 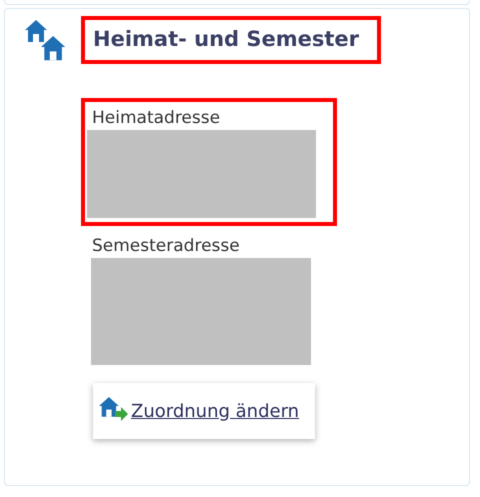 What do you see at coordinates (231, 40) in the screenshot?
I see `panel-title: Heimat- und Semester` at bounding box center [231, 40].